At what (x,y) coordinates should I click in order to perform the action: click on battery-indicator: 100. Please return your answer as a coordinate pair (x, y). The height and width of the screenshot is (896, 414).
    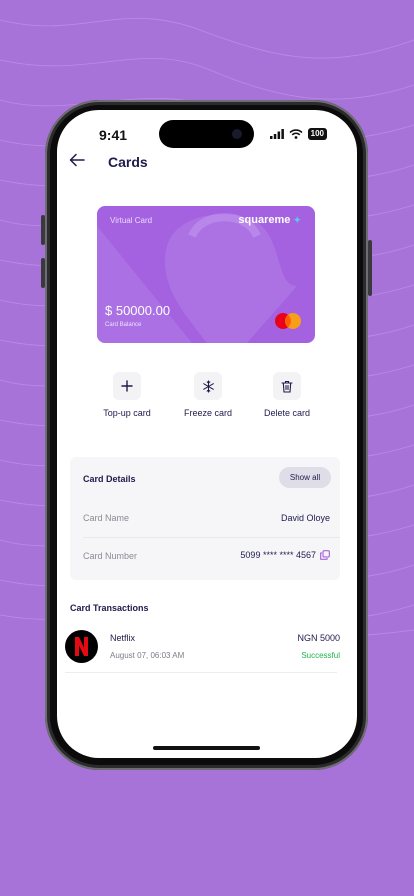
    Looking at the image, I should click on (317, 134).